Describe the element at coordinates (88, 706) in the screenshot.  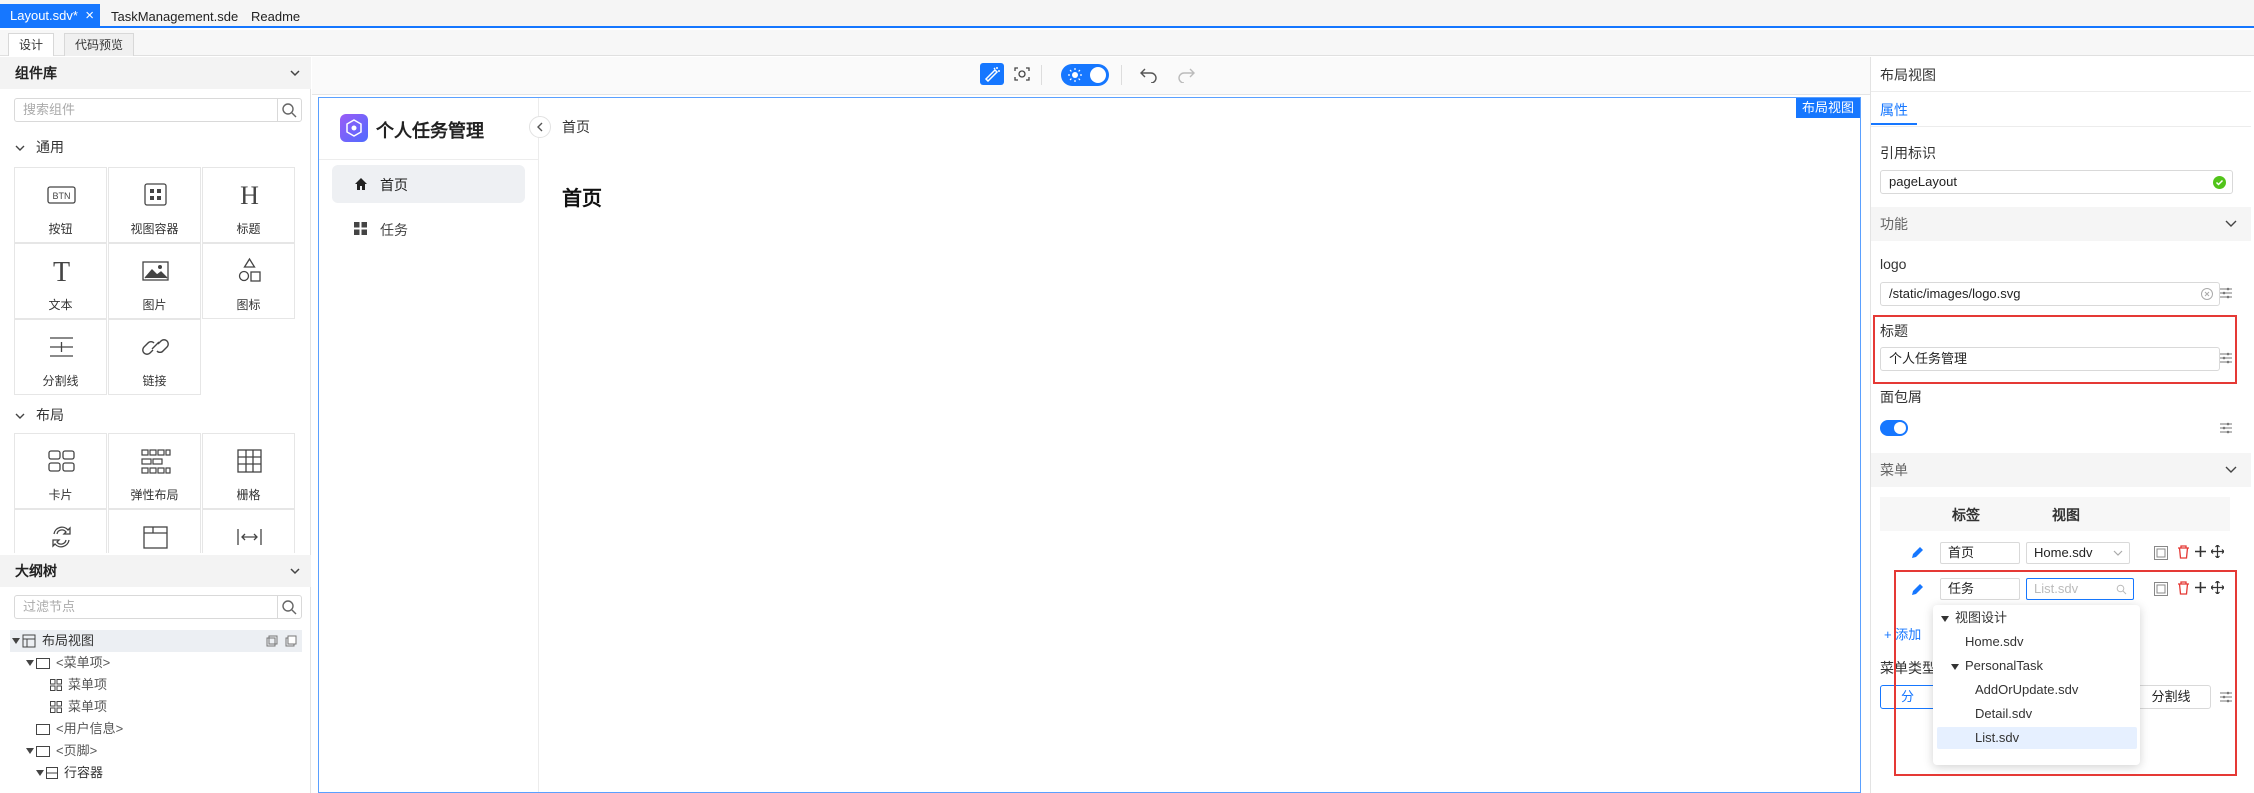
I see `tree-node-label: 菜单项` at that location.